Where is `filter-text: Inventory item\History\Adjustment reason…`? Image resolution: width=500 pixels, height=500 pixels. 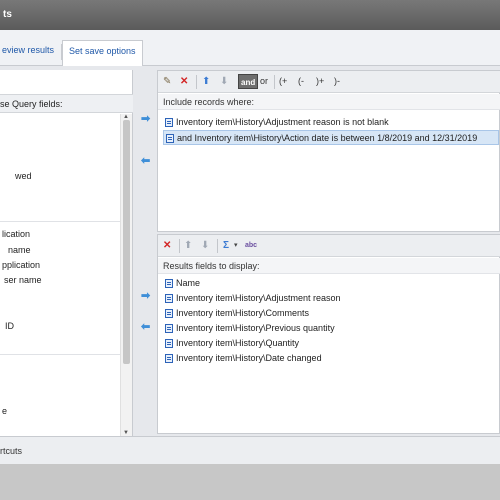 filter-text: Inventory item\History\Adjustment reason… is located at coordinates (282, 122).